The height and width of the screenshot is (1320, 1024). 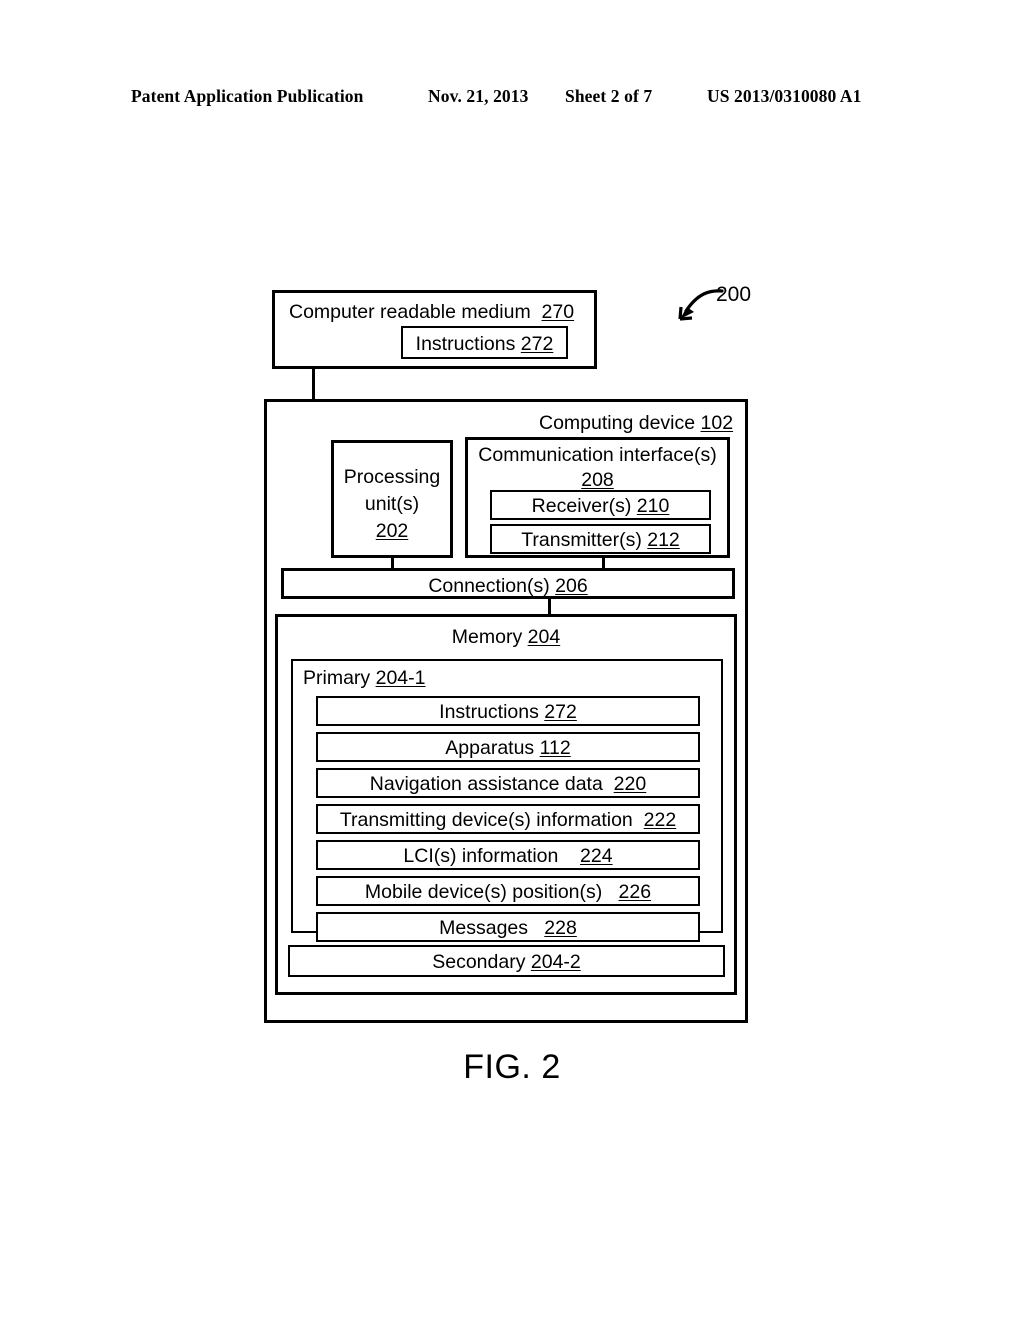 I want to click on memory-item-row: Navigation assistance data 220, so click(x=508, y=783).